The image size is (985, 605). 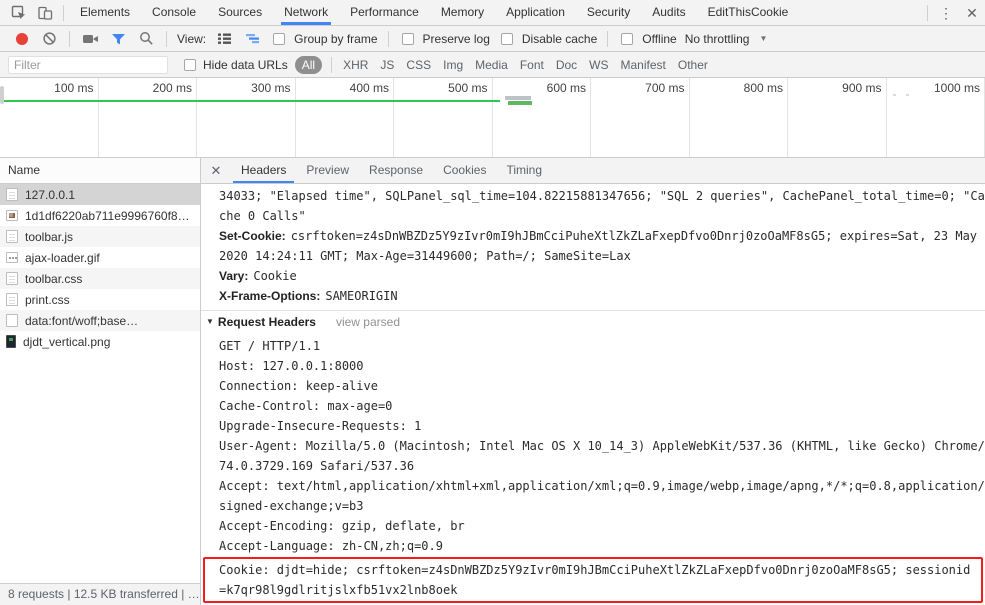 What do you see at coordinates (174, 12) in the screenshot?
I see `tab-console: Console` at bounding box center [174, 12].